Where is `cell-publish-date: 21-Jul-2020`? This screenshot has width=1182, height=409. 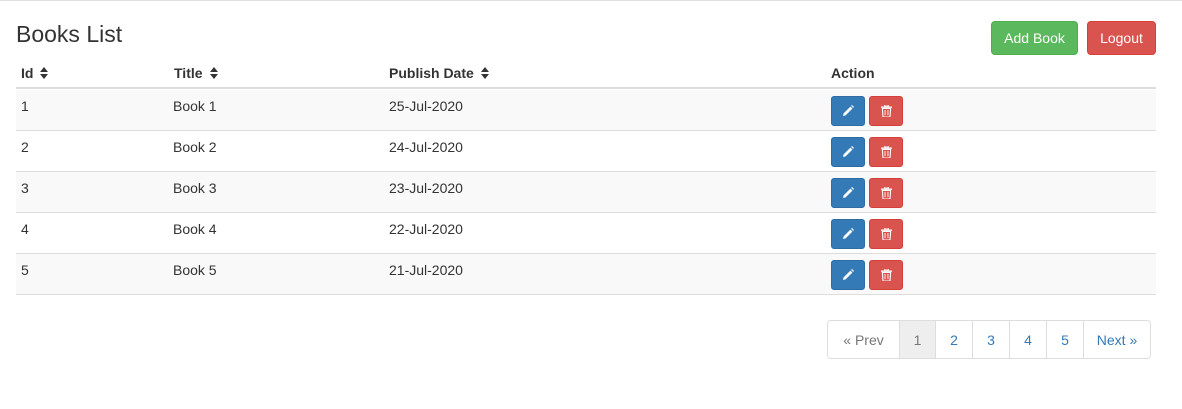 cell-publish-date: 21-Jul-2020 is located at coordinates (426, 270).